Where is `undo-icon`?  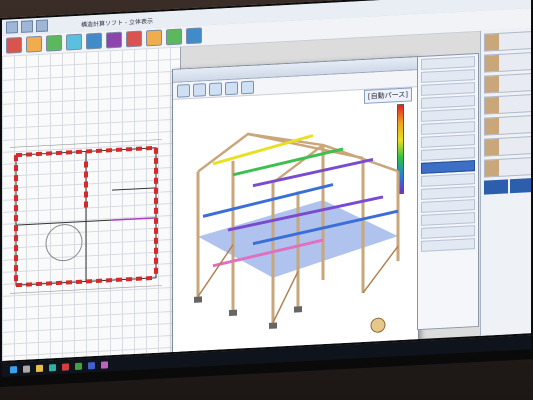
undo-icon is located at coordinates (42, 26).